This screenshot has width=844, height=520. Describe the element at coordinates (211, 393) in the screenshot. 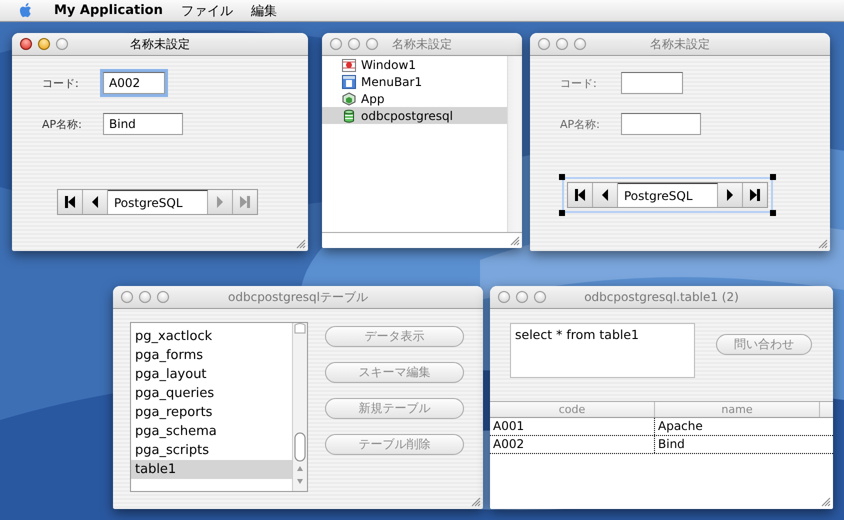

I see `list-item: pga_queries` at that location.